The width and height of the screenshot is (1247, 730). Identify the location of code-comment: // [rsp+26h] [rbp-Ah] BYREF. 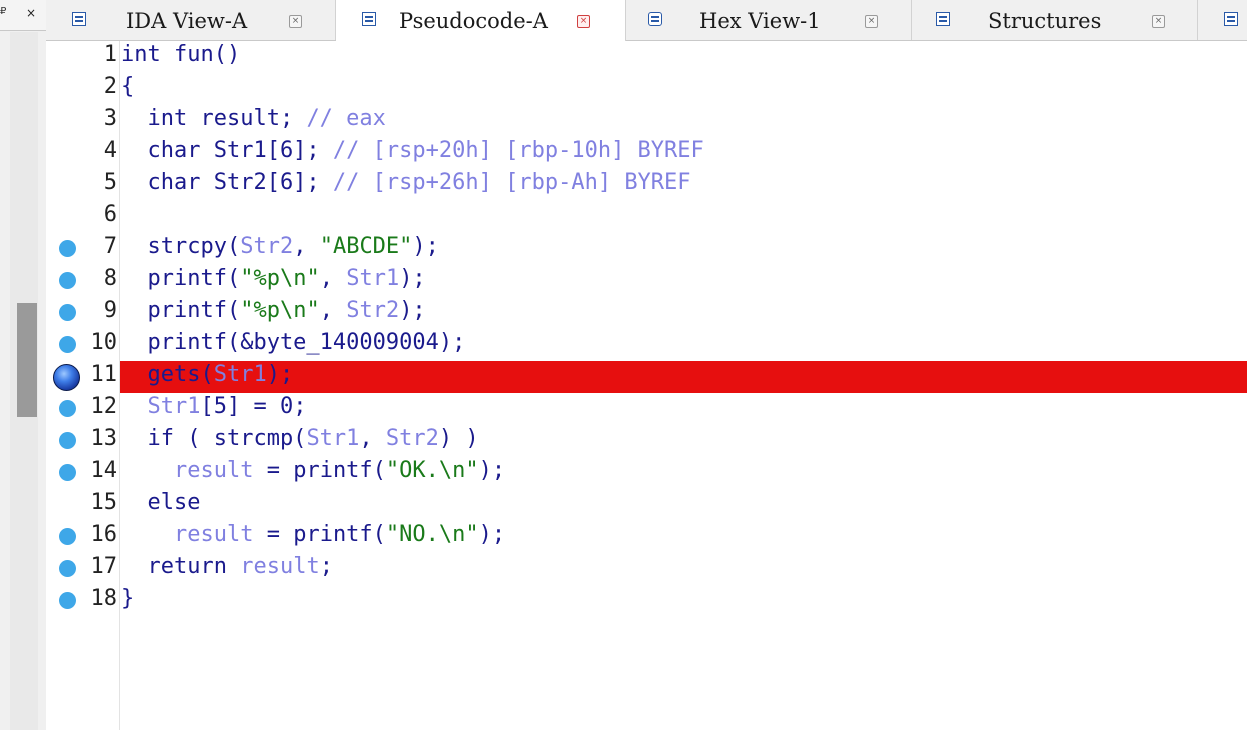
(511, 182).